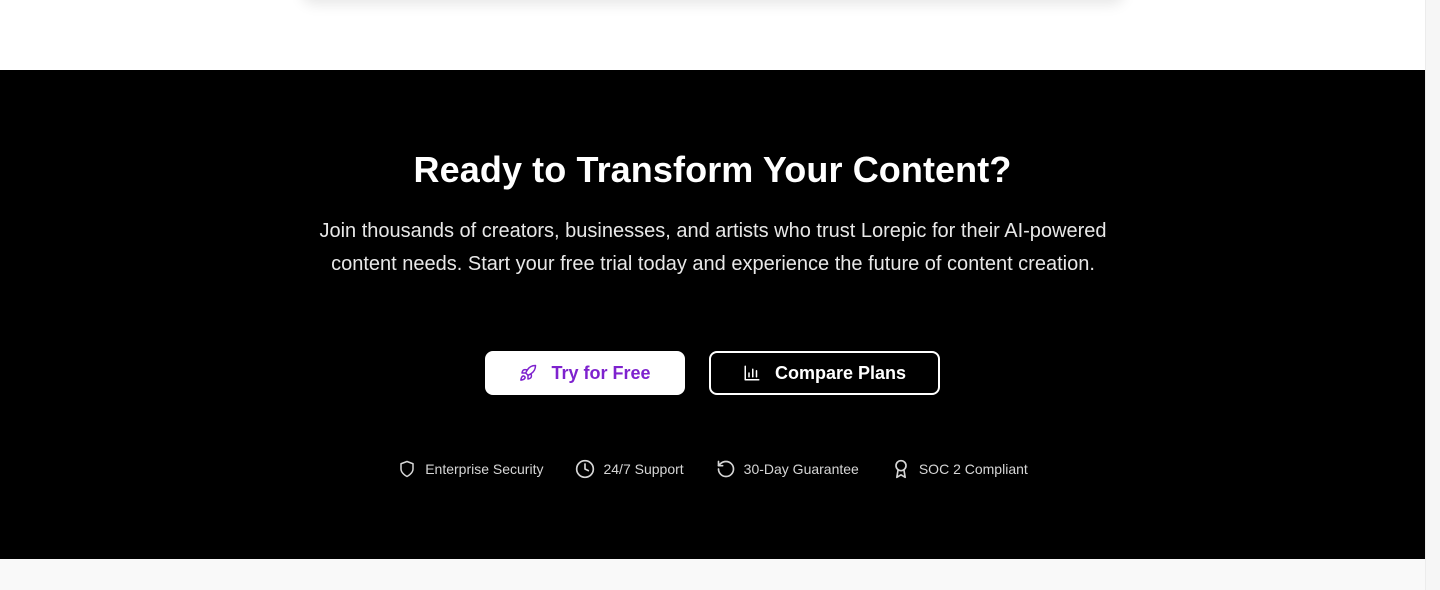 The image size is (1440, 590). Describe the element at coordinates (407, 469) in the screenshot. I see `shield-icon` at that location.